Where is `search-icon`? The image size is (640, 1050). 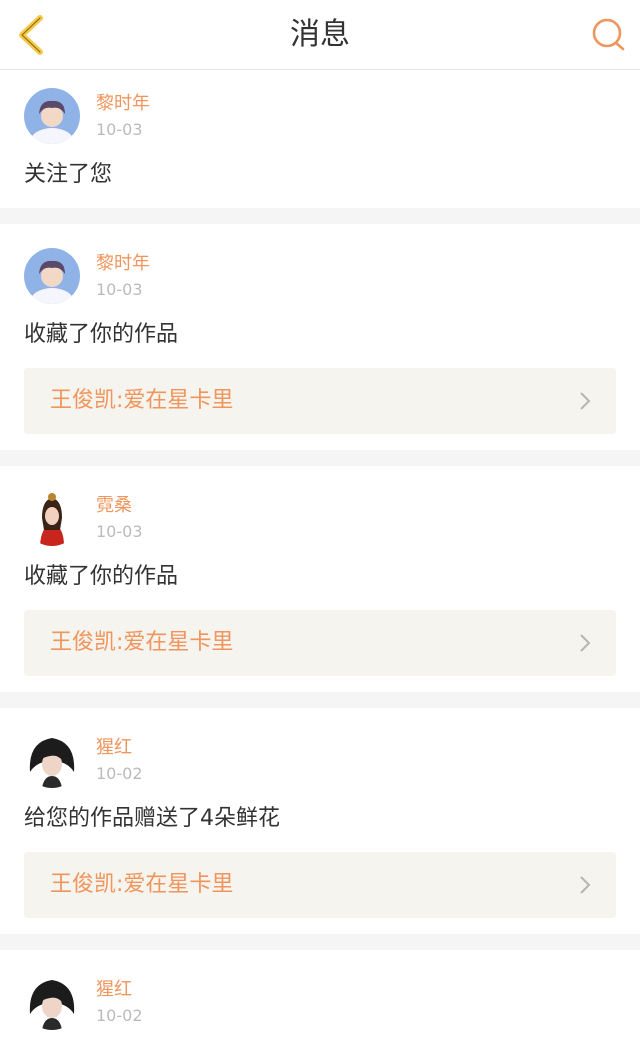 search-icon is located at coordinates (608, 34).